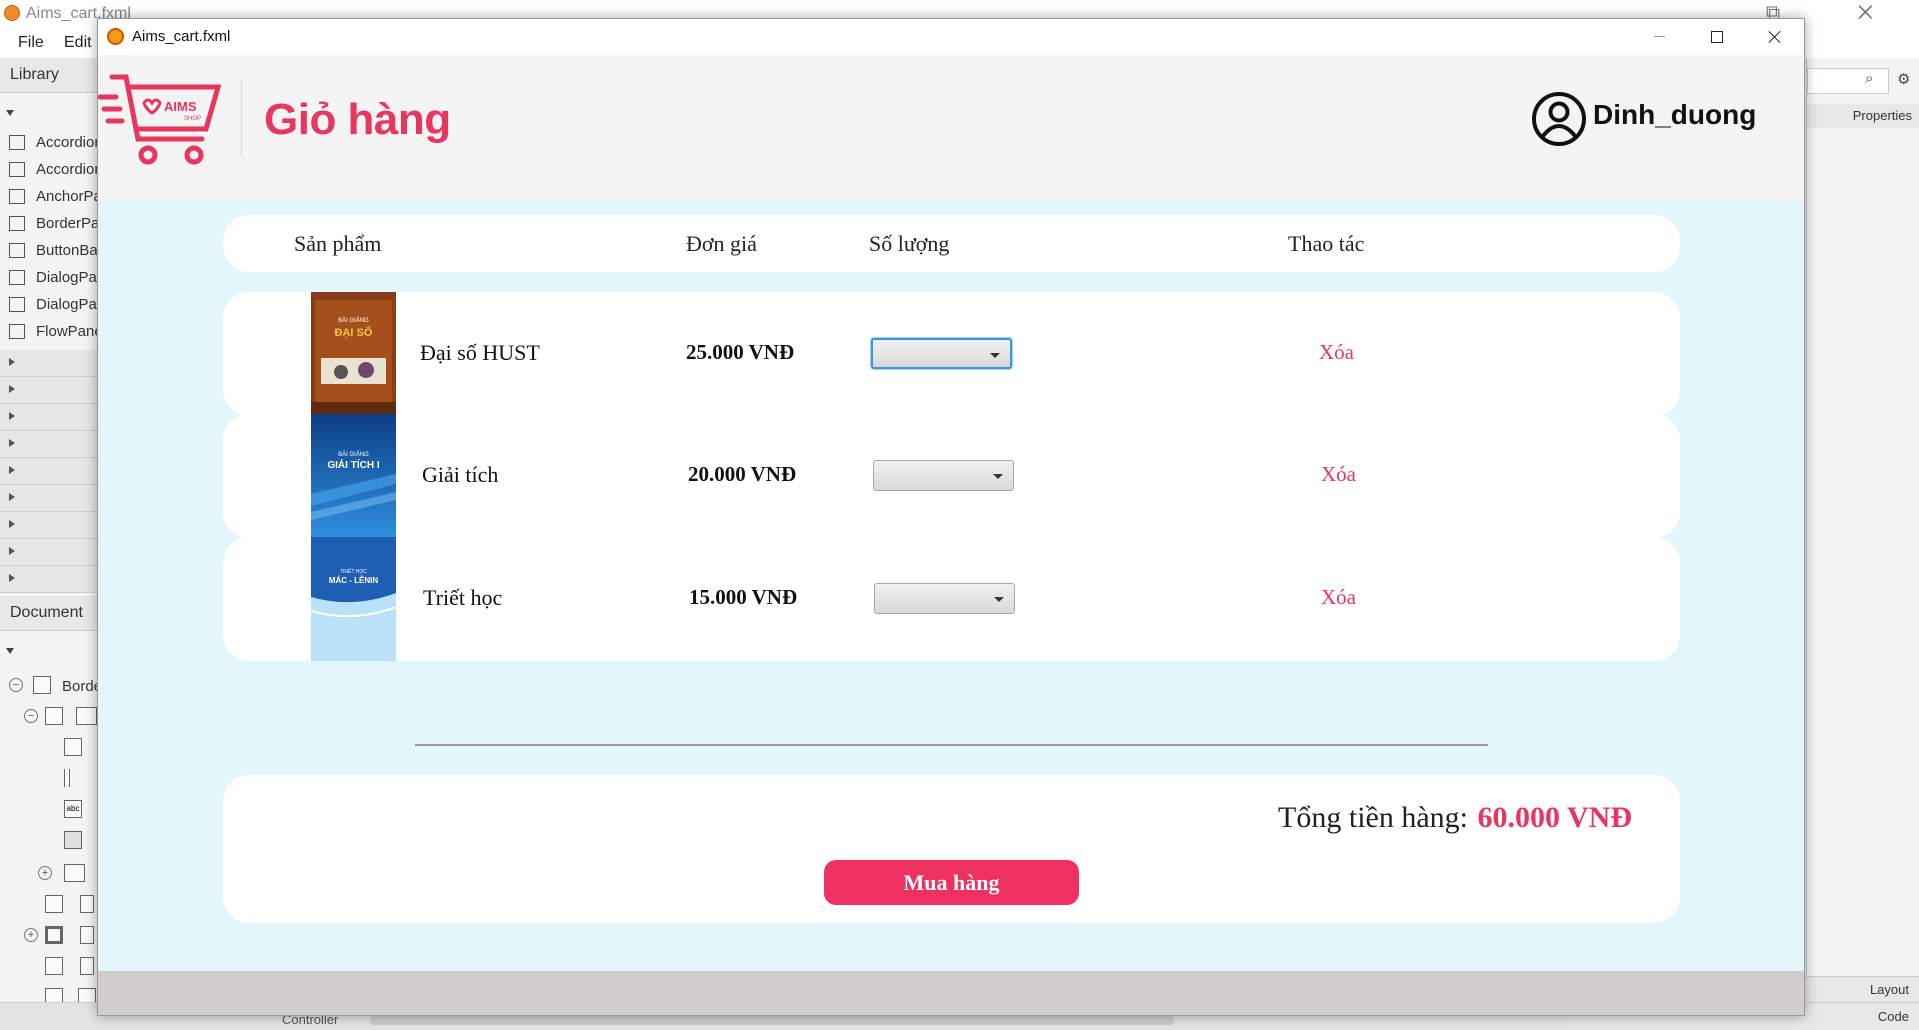  Describe the element at coordinates (10, 113) in the screenshot. I see `library-expand-icon` at that location.